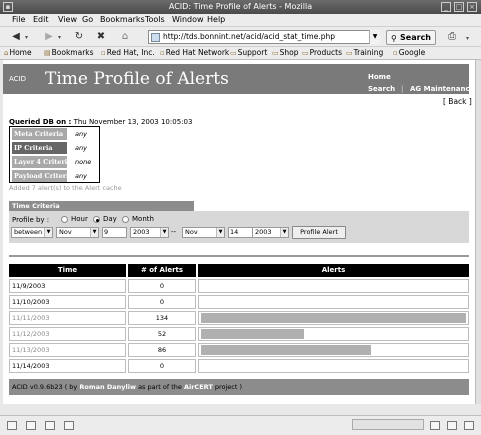  Describe the element at coordinates (50, 425) in the screenshot. I see `composer-icon` at that location.